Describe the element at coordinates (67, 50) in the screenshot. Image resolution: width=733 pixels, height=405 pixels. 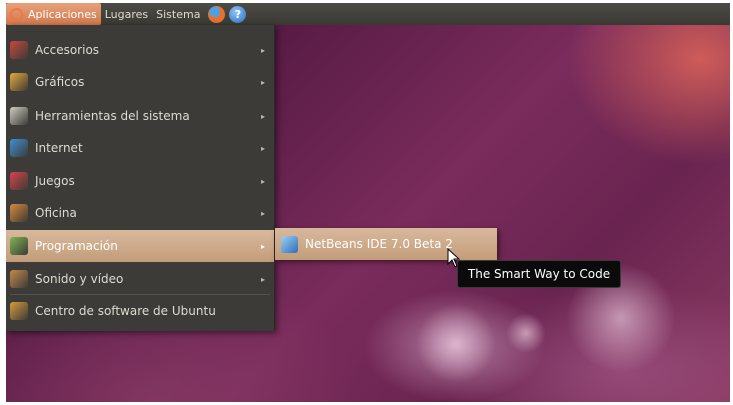
I see `menu-item-label: Accesorios` at that location.